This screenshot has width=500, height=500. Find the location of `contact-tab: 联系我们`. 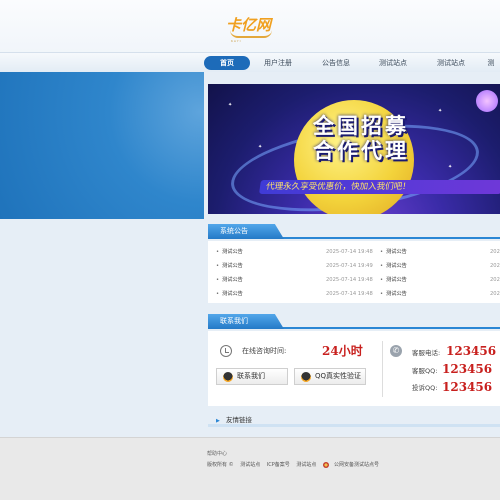

contact-tab: 联系我们 is located at coordinates (246, 321).